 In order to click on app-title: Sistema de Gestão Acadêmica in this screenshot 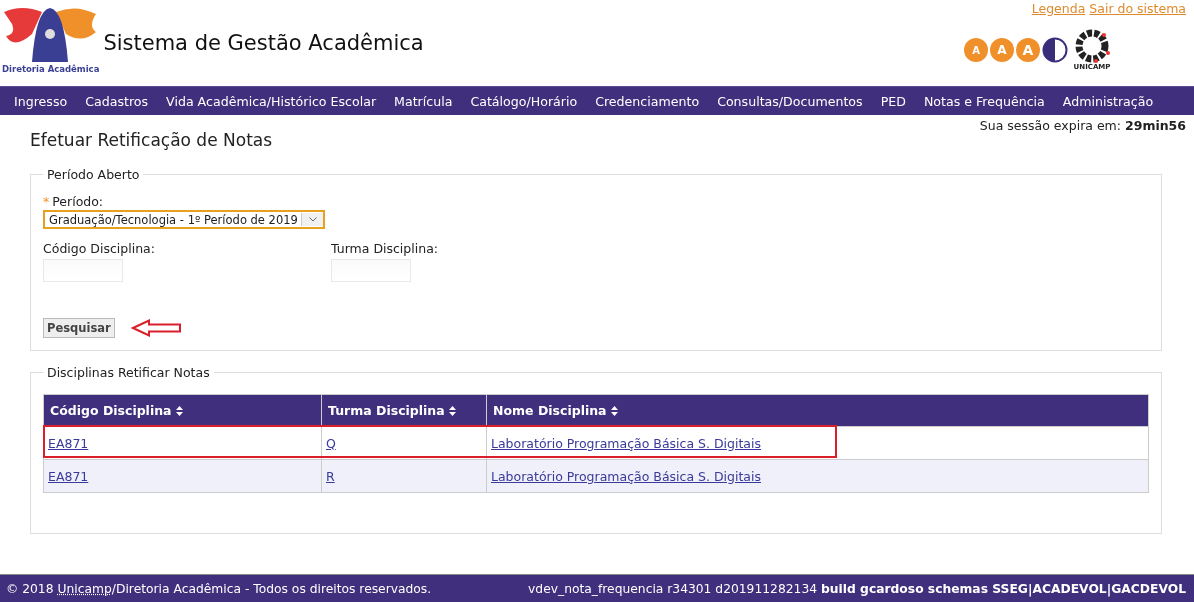, I will do `click(263, 43)`.